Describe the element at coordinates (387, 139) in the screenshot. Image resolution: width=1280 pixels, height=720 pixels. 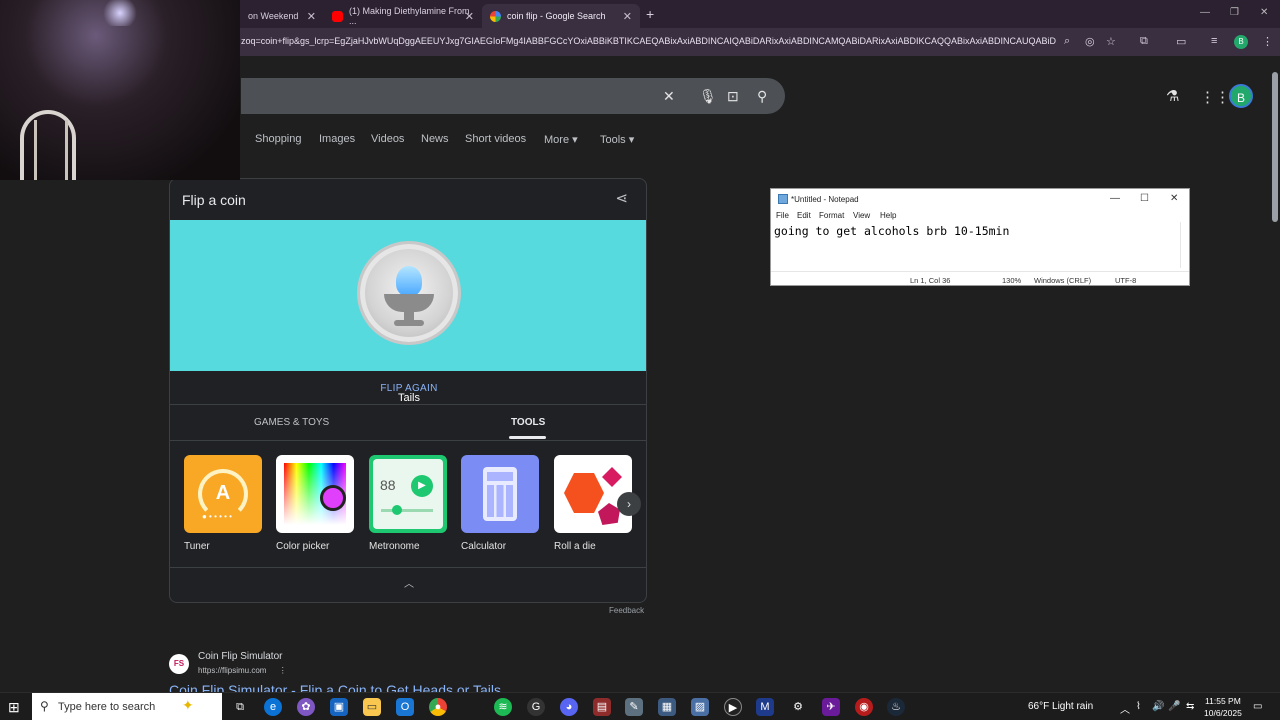
I see `nav-videos: Videos` at that location.